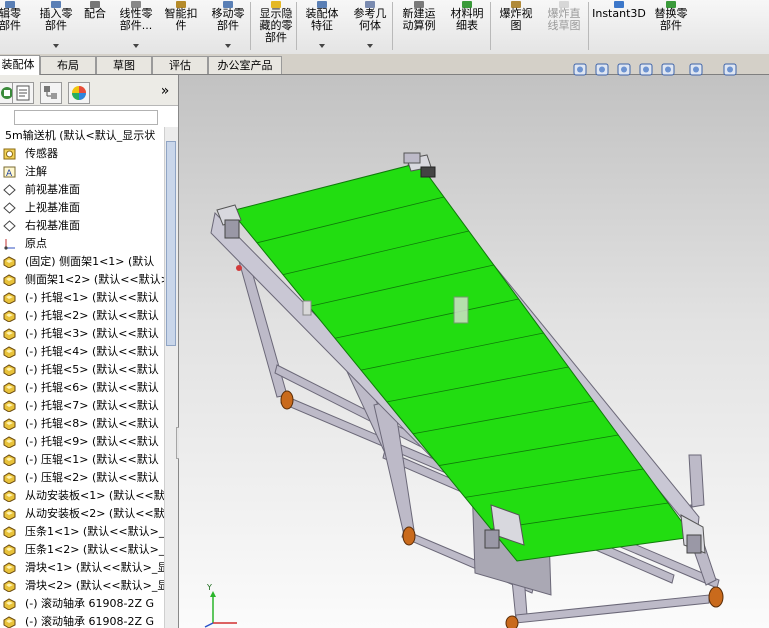  I want to click on tree-item: (-) 压辊<1> (默认<<默认, so click(82, 460).